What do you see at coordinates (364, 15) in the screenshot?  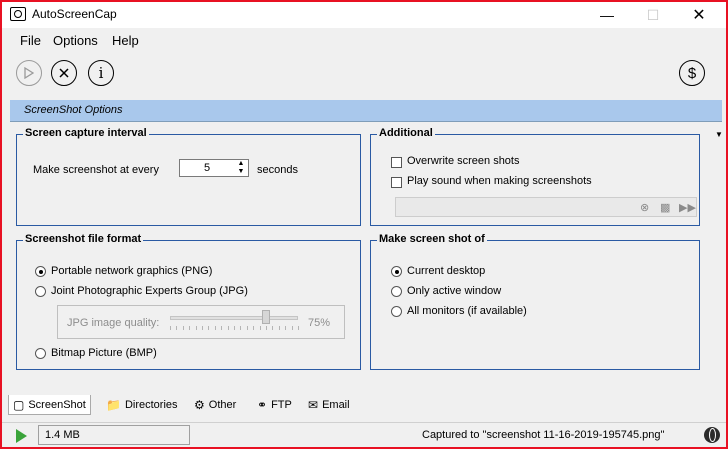 I see `title-bar: AutoScreenCap — ☐ ✕` at bounding box center [364, 15].